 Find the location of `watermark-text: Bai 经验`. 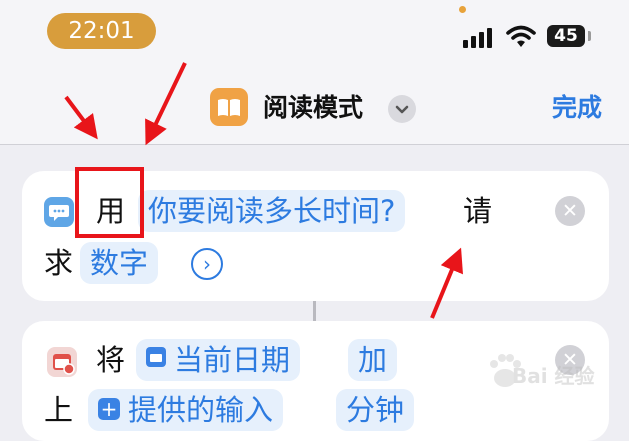

watermark-text: Bai 经验 is located at coordinates (553, 376).